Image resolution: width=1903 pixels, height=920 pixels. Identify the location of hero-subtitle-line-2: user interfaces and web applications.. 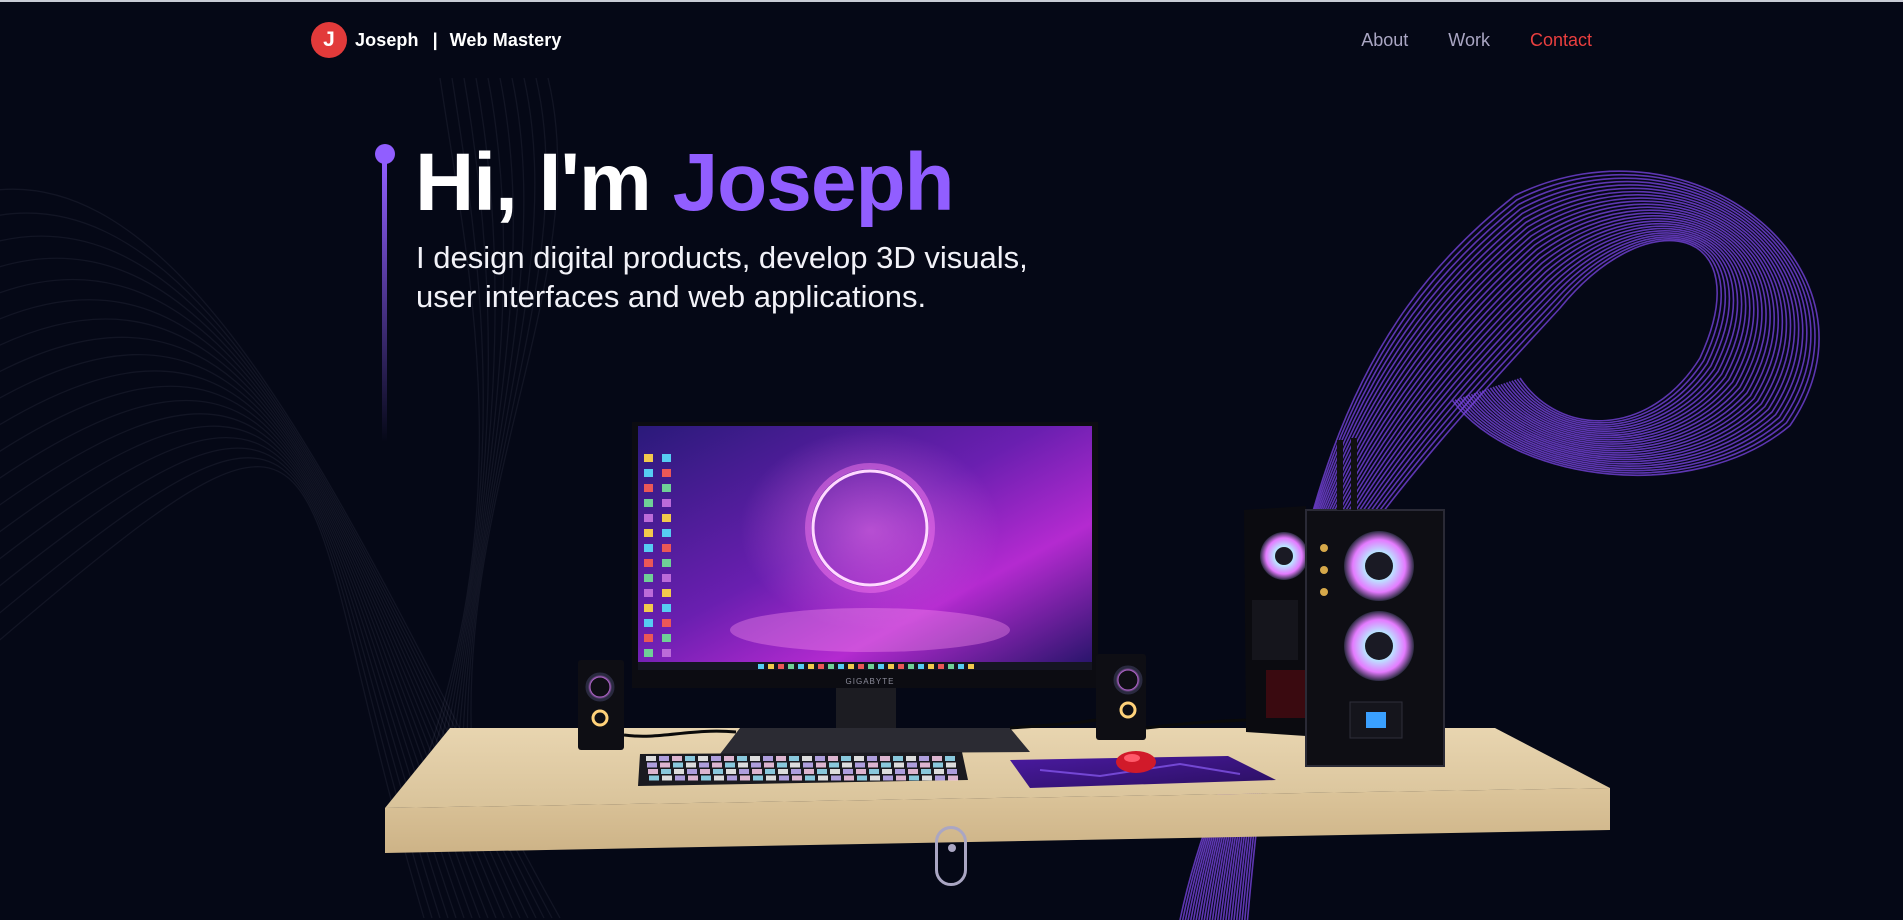
(671, 296).